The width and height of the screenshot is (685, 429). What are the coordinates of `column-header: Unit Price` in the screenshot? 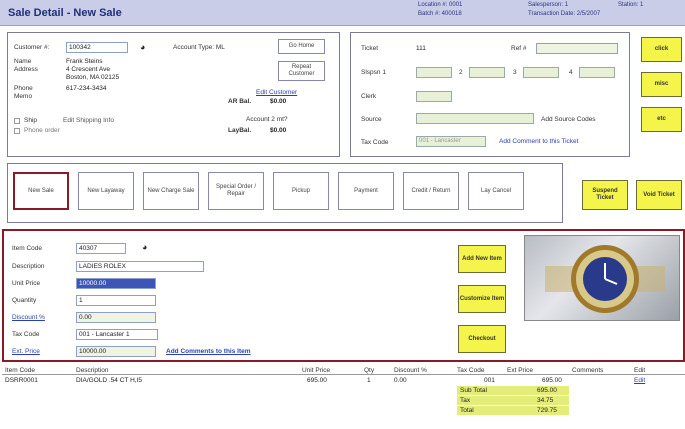 It's located at (316, 370).